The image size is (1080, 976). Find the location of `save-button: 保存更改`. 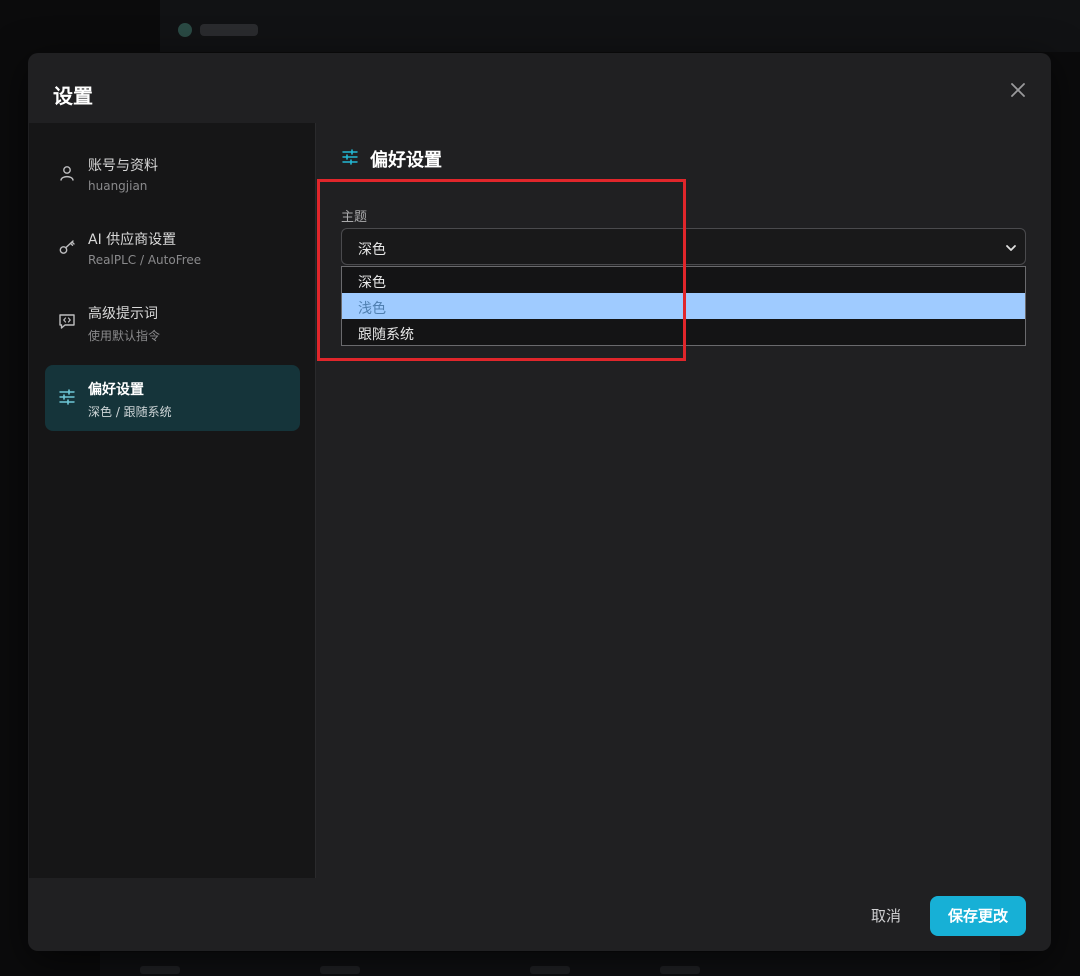

save-button: 保存更改 is located at coordinates (978, 916).